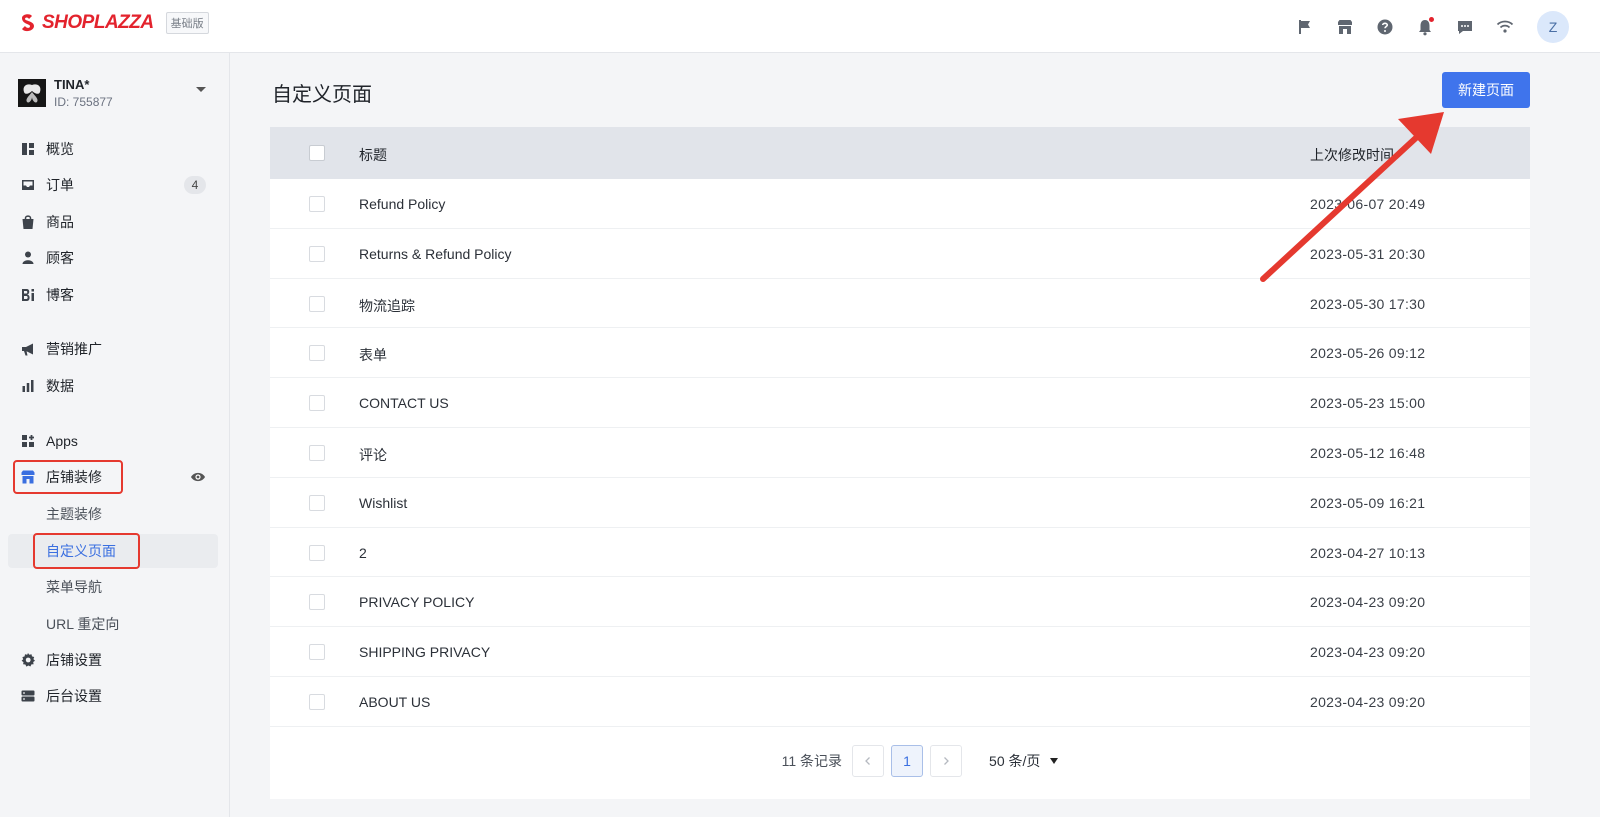  What do you see at coordinates (373, 355) in the screenshot?
I see `page-title-link: 表单` at bounding box center [373, 355].